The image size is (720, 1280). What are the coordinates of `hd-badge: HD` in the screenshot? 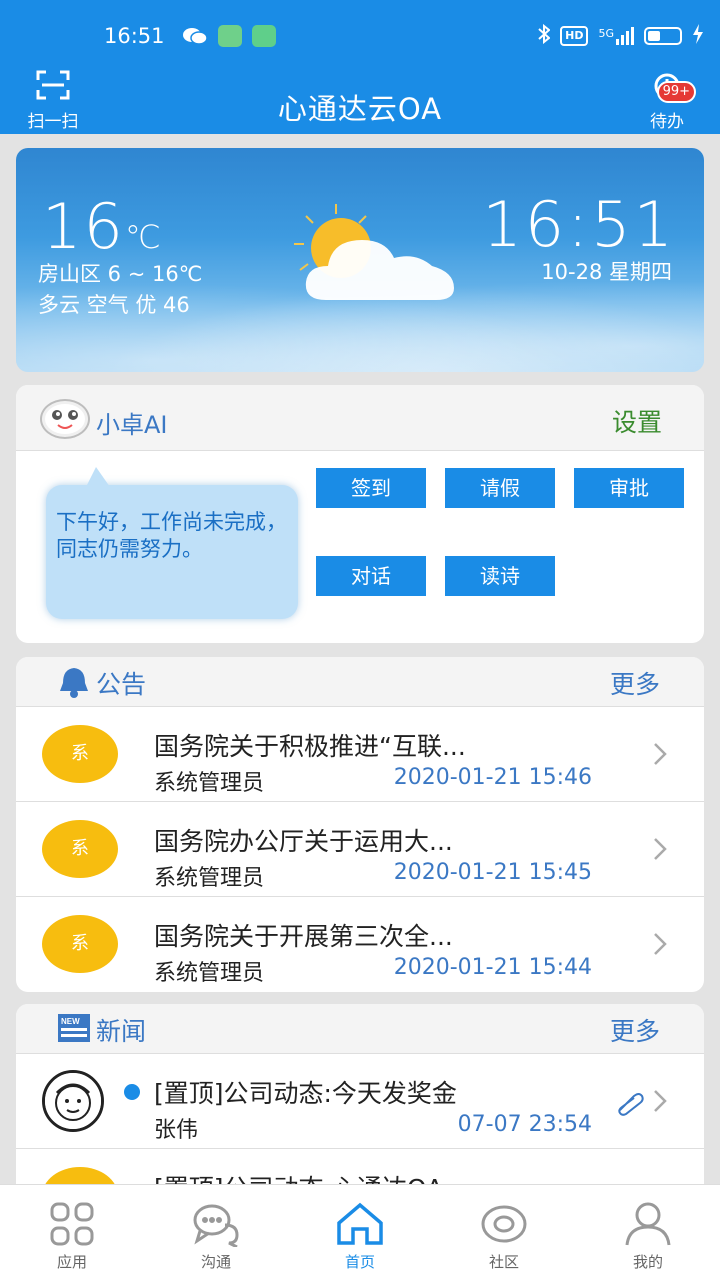 It's located at (574, 36).